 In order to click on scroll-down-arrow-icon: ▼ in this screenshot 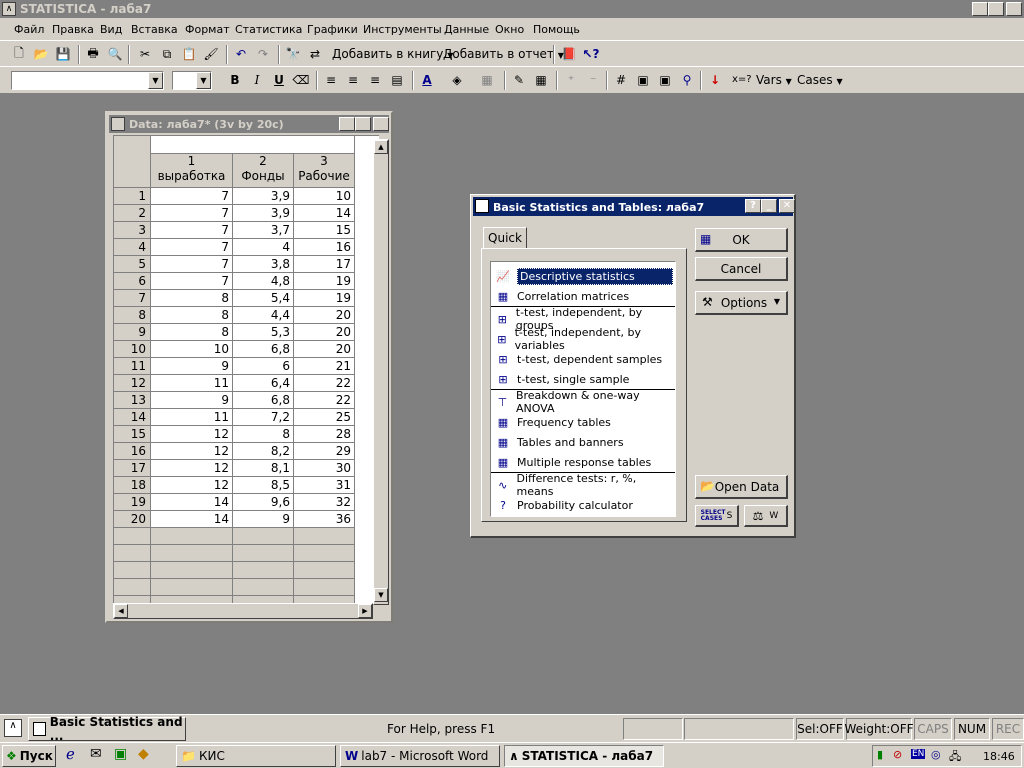, I will do `click(381, 595)`.